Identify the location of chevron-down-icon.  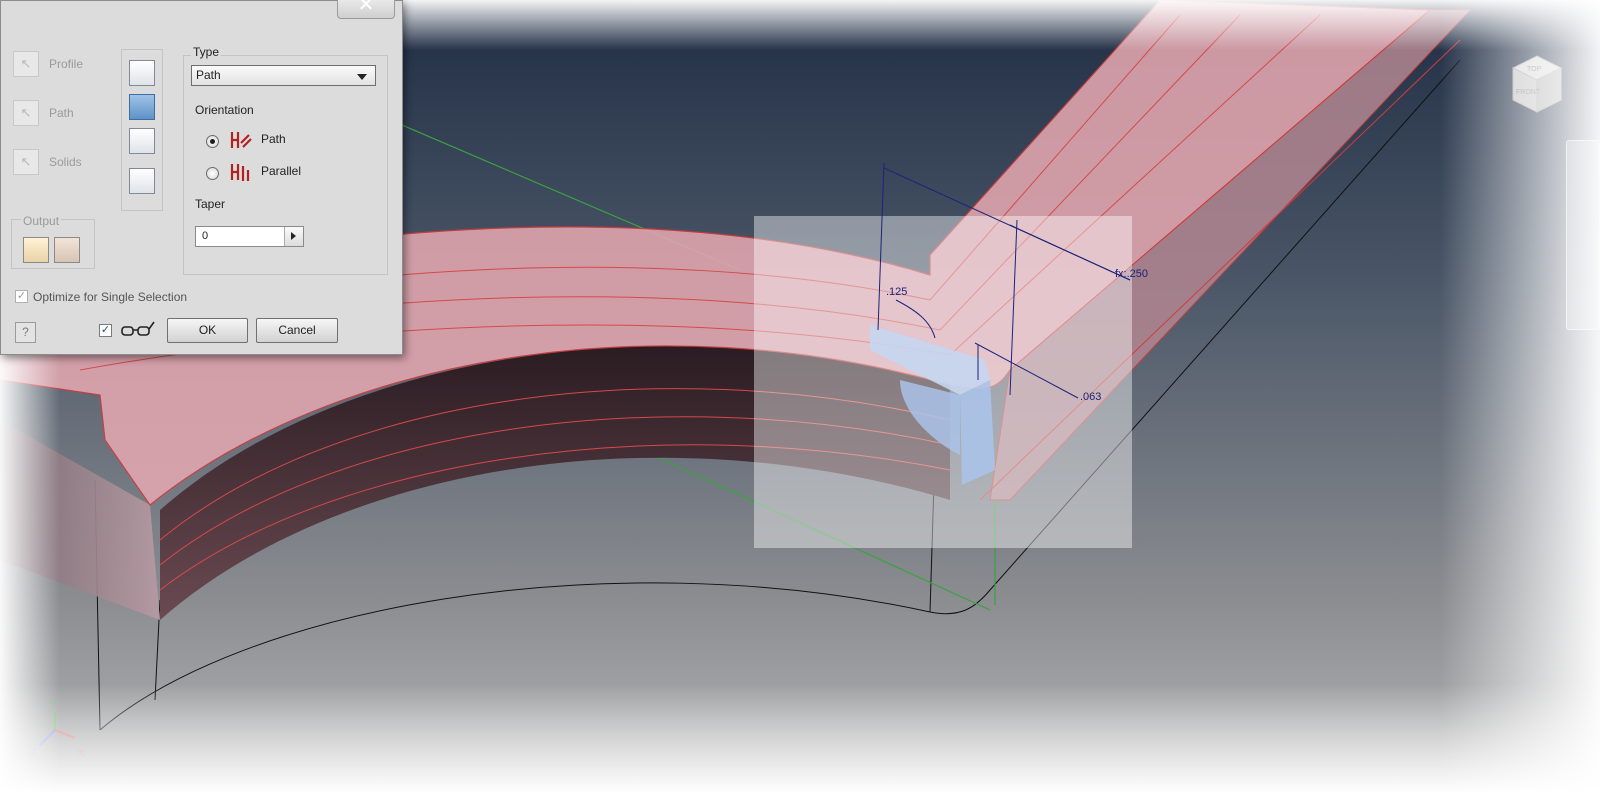
(362, 77).